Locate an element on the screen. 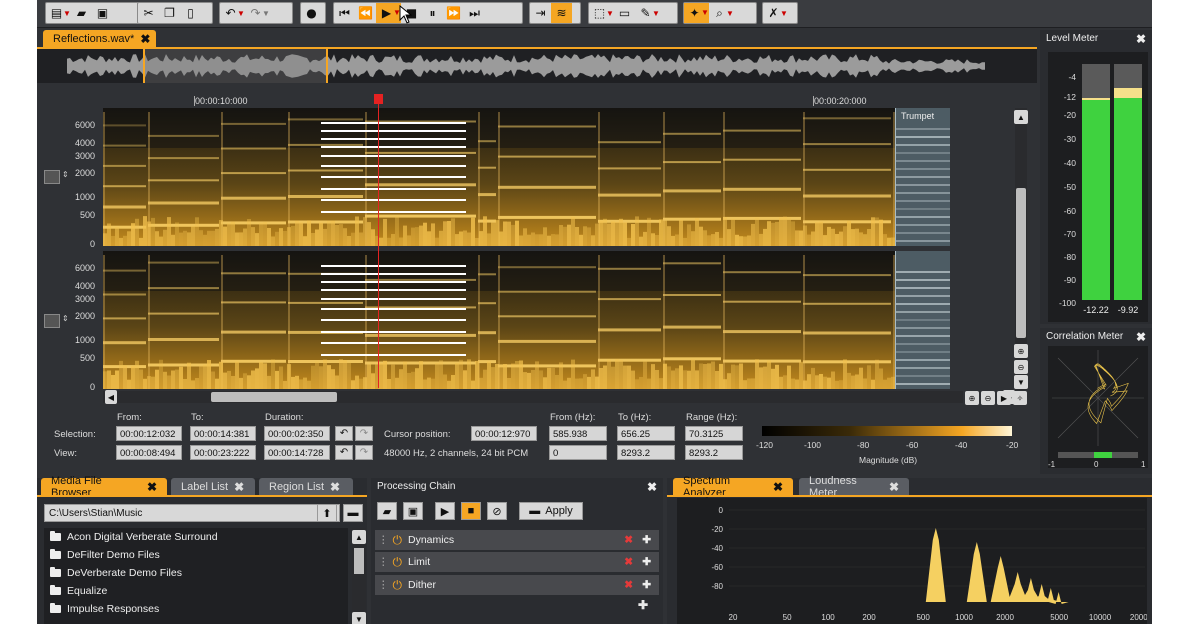 The height and width of the screenshot is (624, 1188). paste-icon: ▯ is located at coordinates (190, 13).